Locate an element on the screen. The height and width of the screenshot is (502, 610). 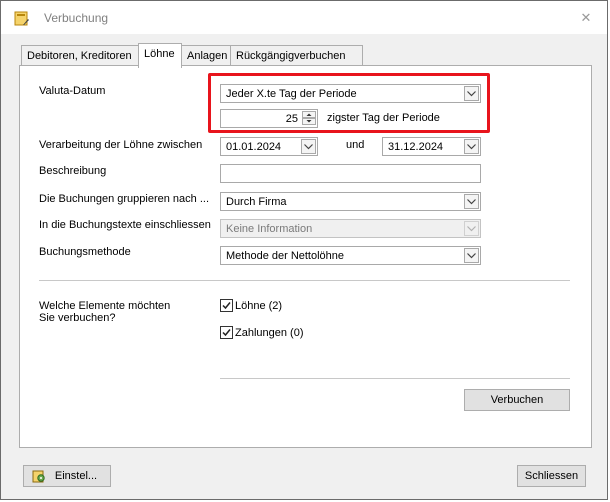
beschreibung-label: Beschreibung is located at coordinates (73, 171).